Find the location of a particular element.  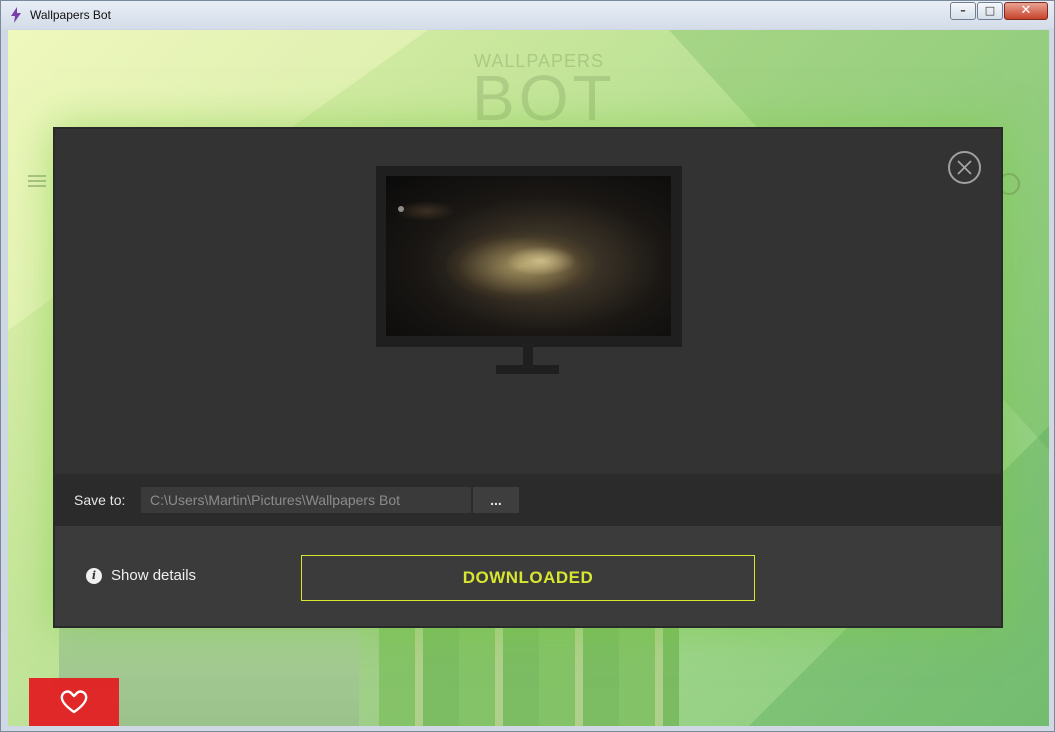

window-controls: – □ ✕ is located at coordinates (998, 11).